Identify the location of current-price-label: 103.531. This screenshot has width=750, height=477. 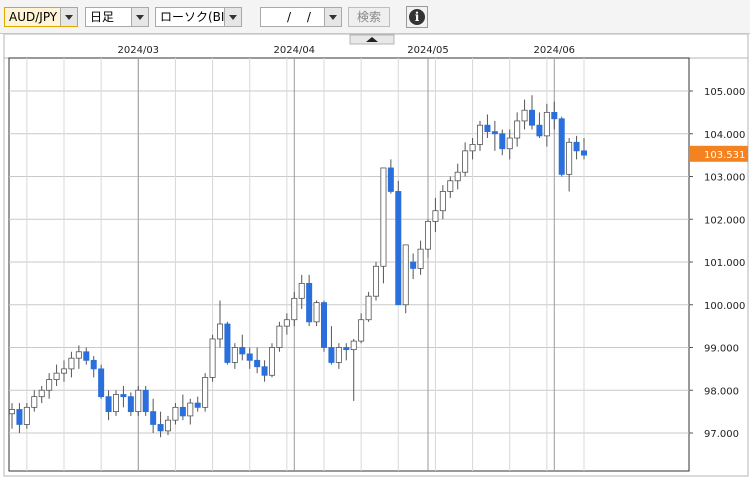
(724, 155).